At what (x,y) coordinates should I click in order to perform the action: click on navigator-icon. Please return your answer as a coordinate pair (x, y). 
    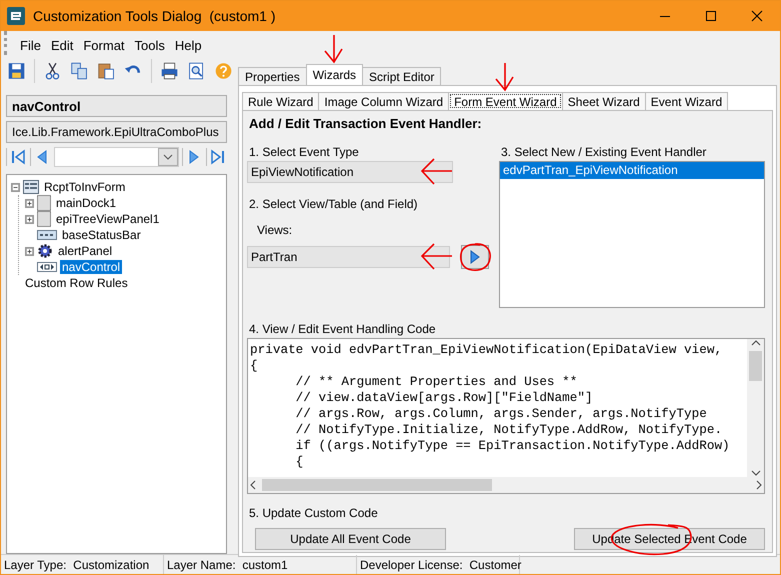
    Looking at the image, I should click on (47, 267).